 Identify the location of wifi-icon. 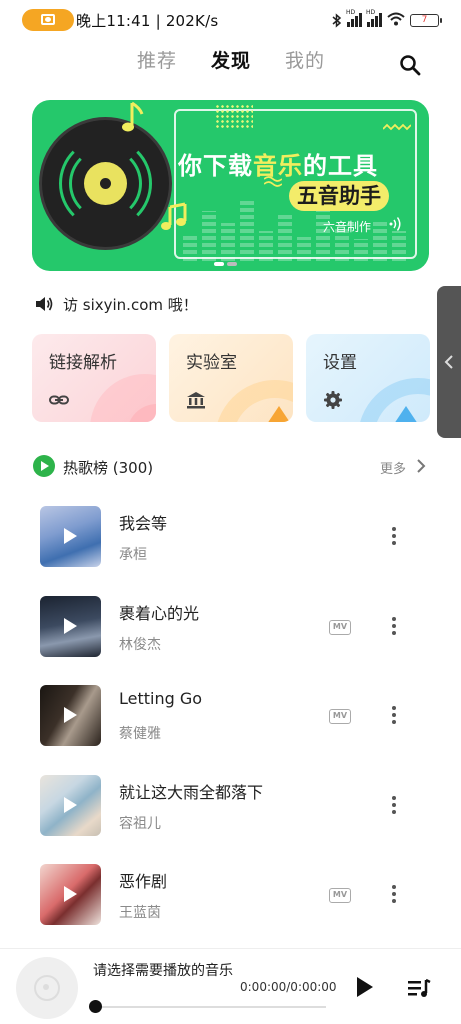
(396, 20).